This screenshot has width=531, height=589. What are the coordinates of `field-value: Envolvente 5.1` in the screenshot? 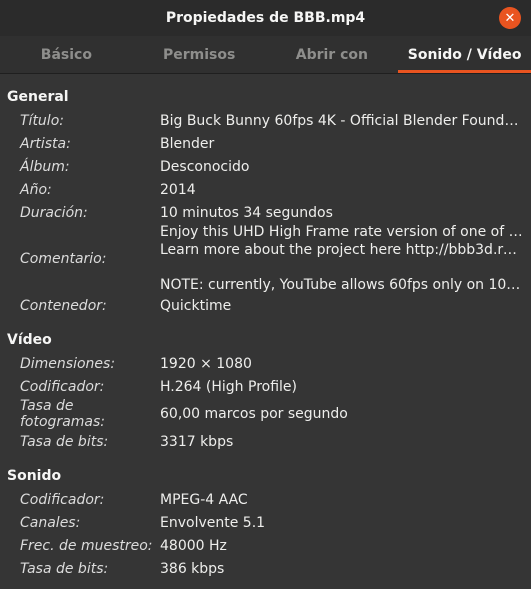 It's located at (345, 523).